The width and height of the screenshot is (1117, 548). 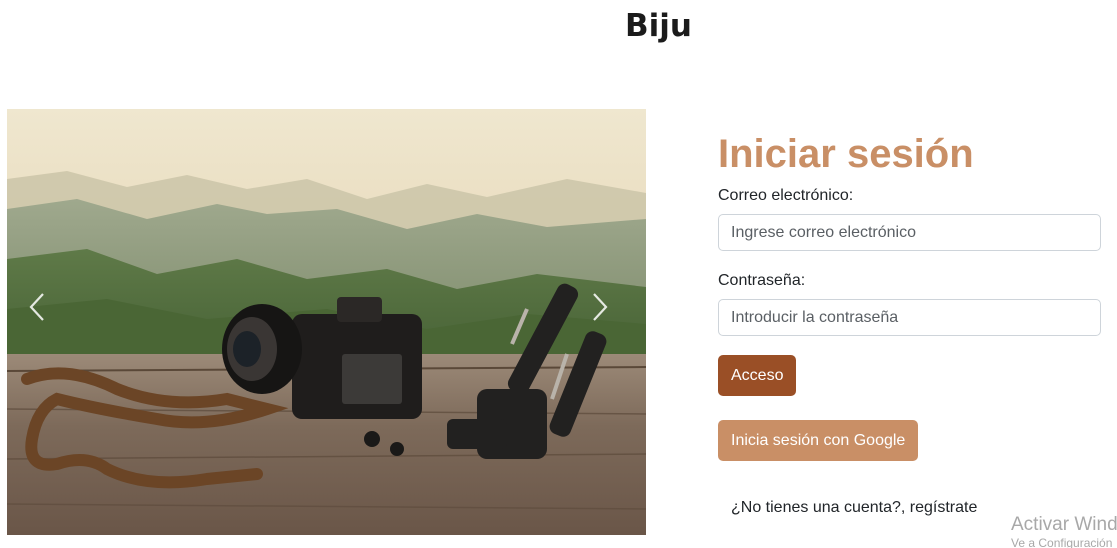 I want to click on email-label: Correo electrónico:, so click(x=786, y=195).